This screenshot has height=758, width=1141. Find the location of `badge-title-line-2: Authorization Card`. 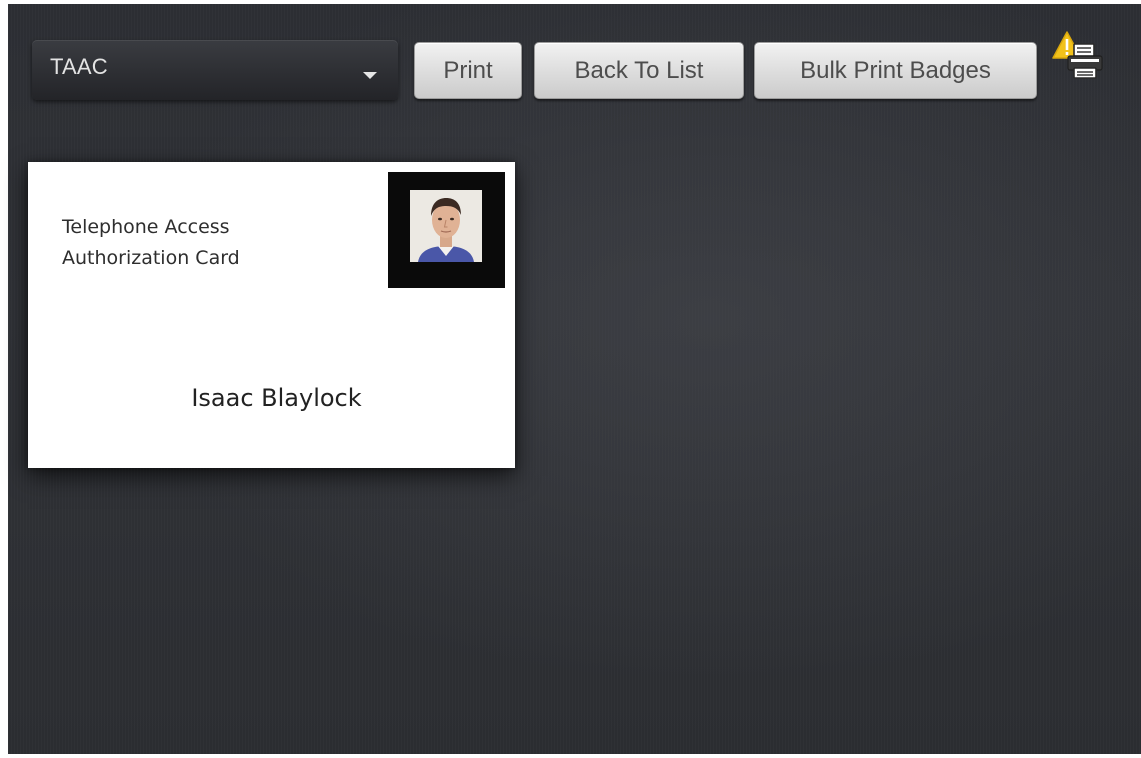

badge-title-line-2: Authorization Card is located at coordinates (151, 258).